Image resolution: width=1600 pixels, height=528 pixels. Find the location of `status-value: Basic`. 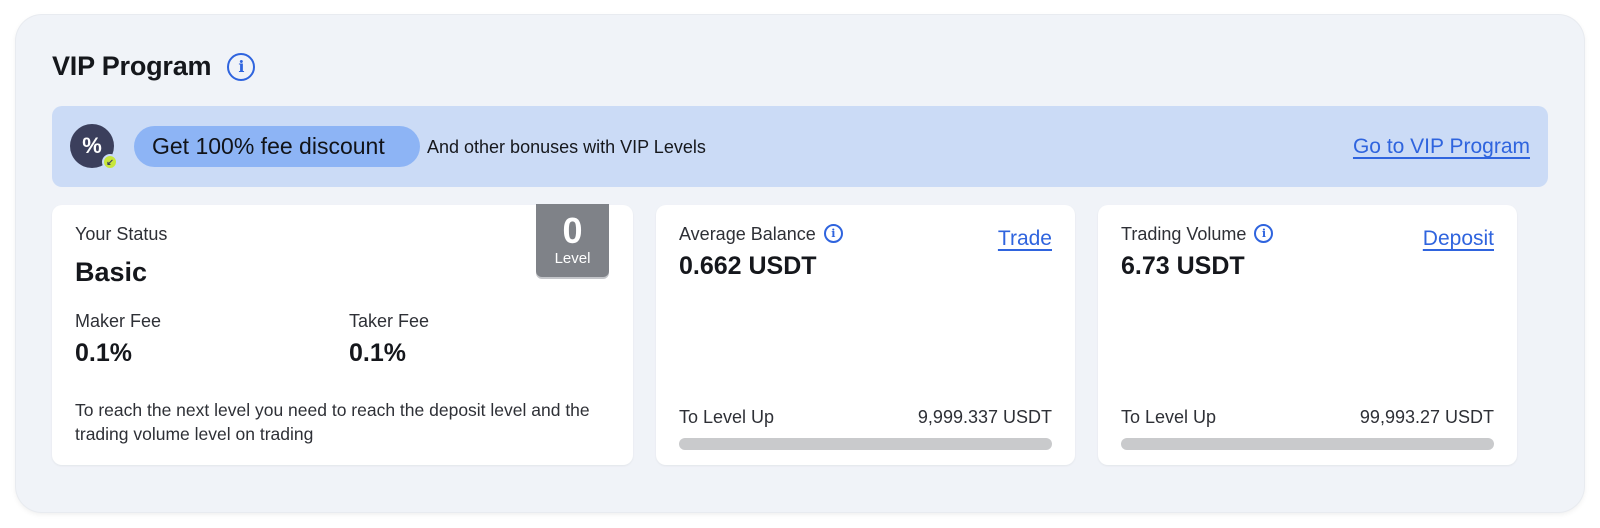

status-value: Basic is located at coordinates (111, 272).